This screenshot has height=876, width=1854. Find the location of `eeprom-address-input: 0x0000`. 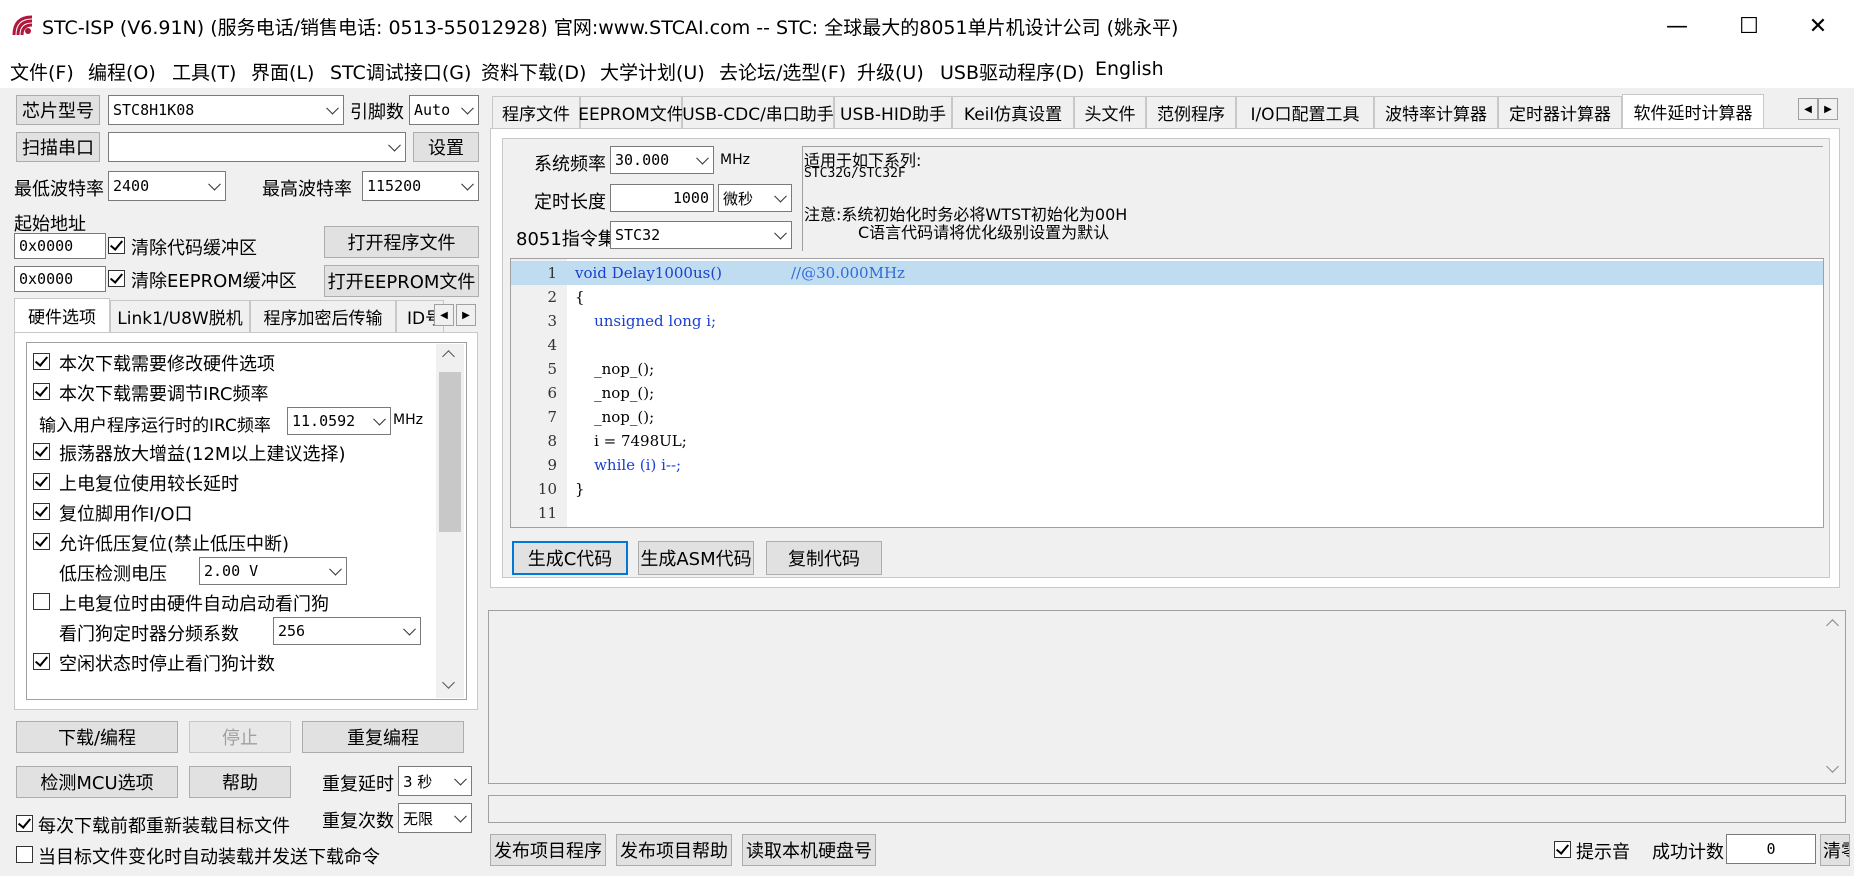

eeprom-address-input: 0x0000 is located at coordinates (60, 279).